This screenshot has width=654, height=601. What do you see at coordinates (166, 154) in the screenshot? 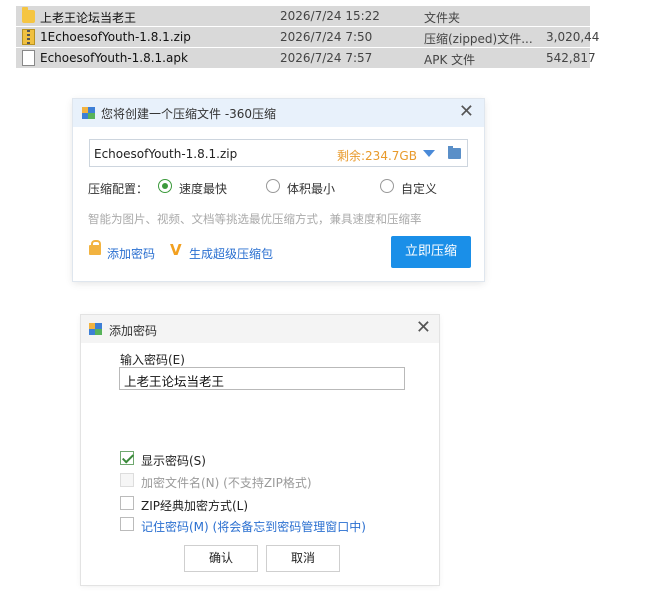
I see `archive-name-value: EchoesofYouth-1.8.1.zip` at bounding box center [166, 154].